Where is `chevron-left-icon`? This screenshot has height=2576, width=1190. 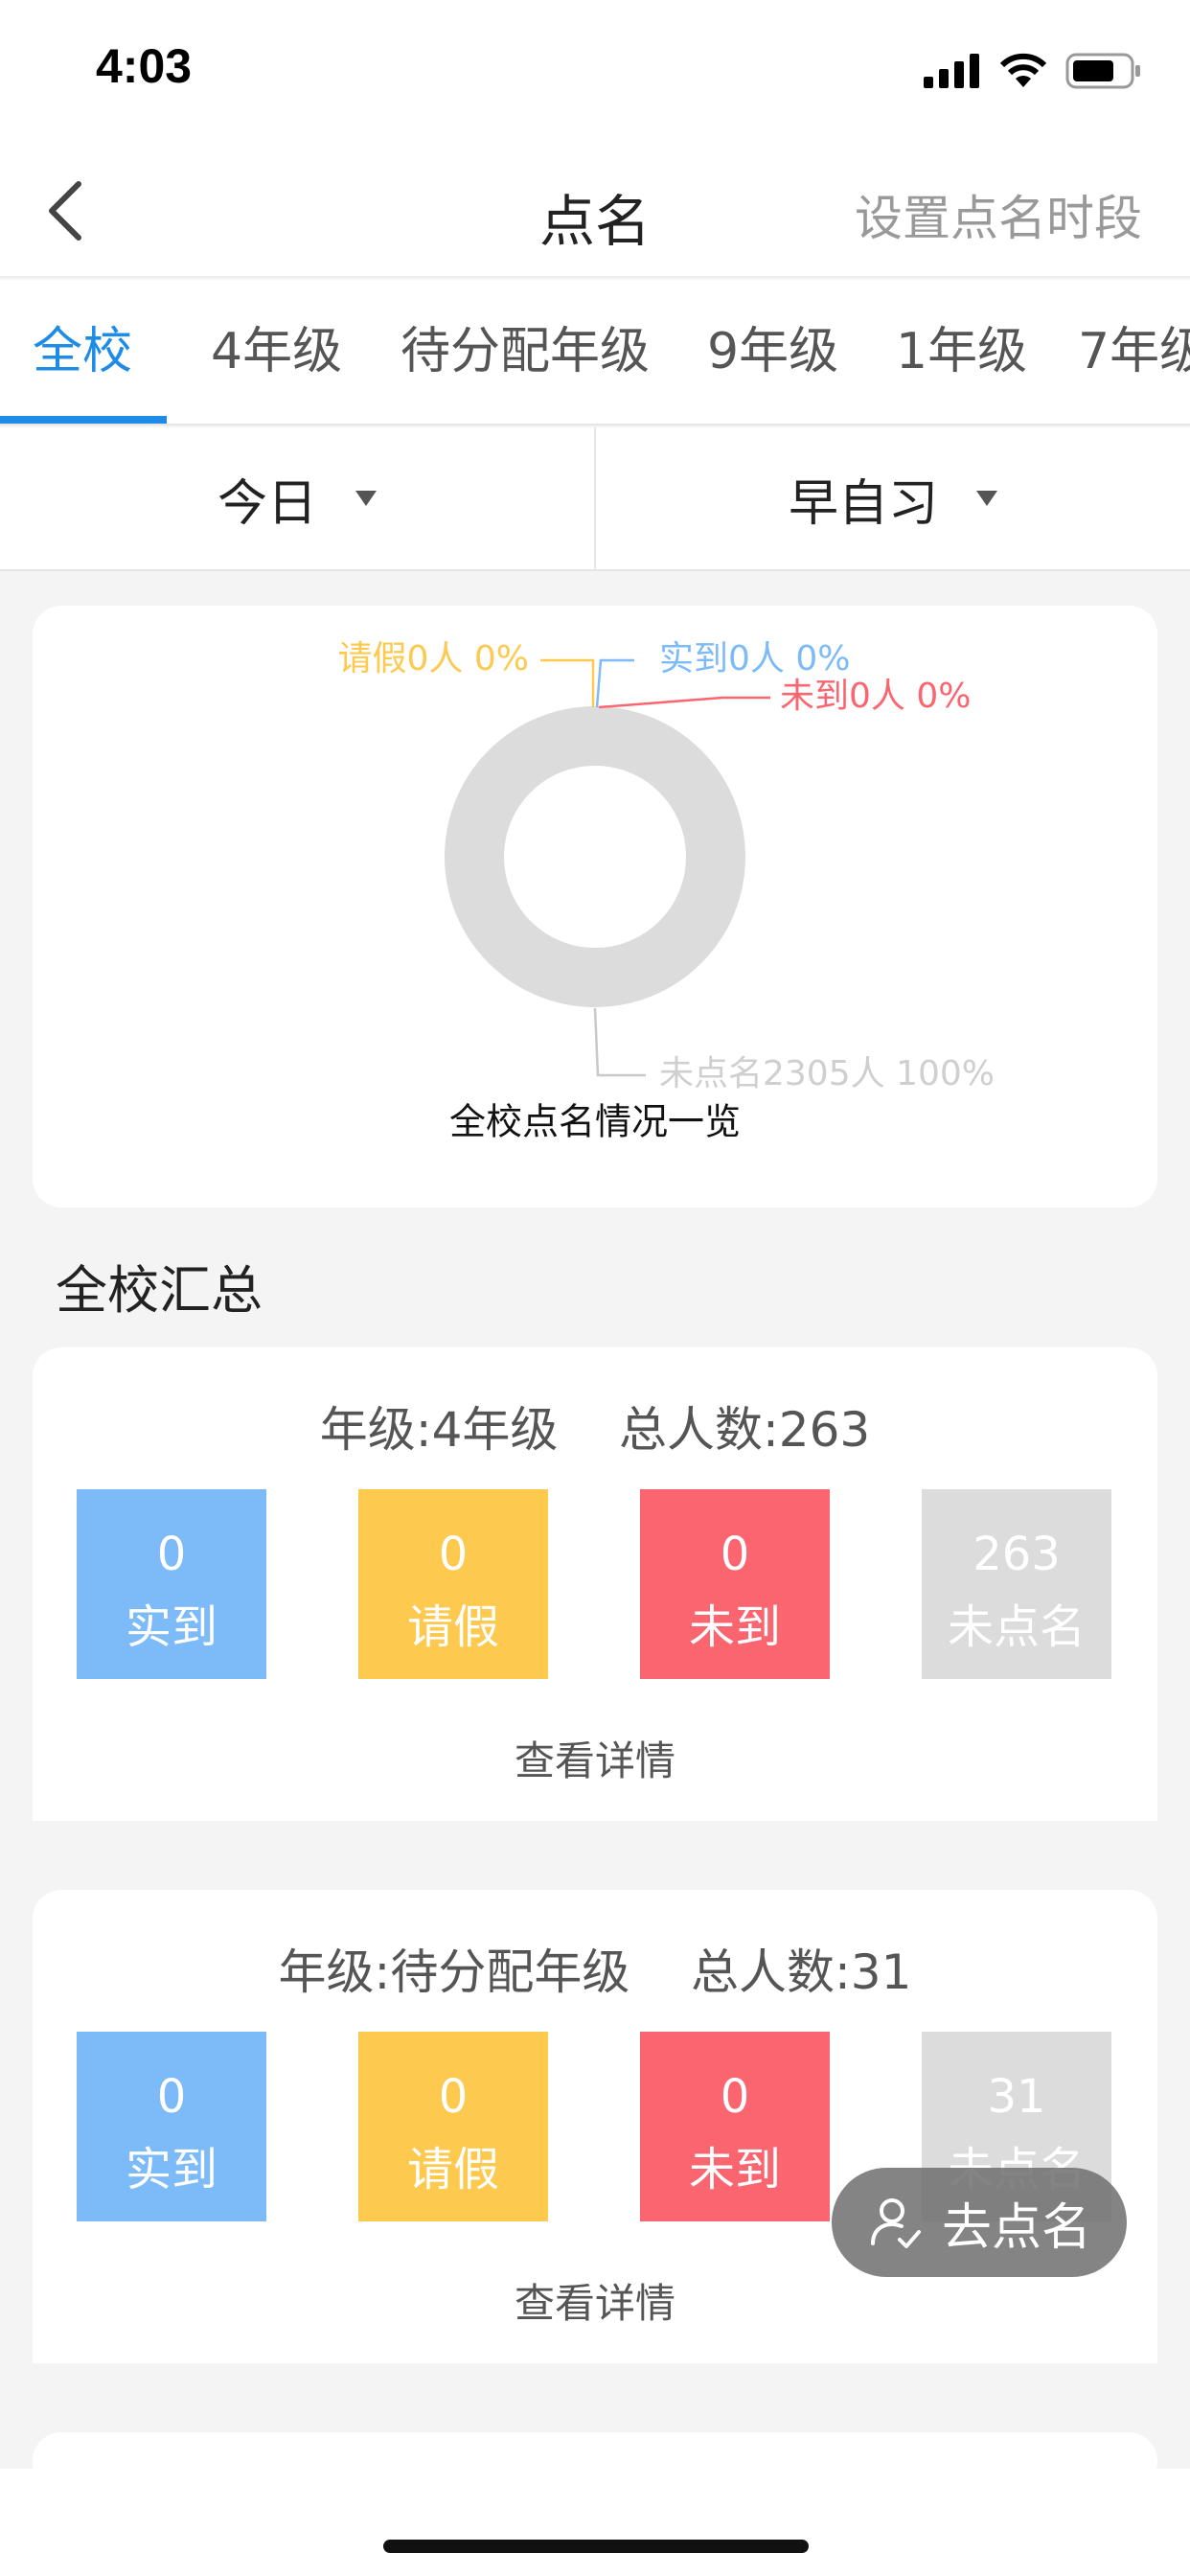
chevron-left-icon is located at coordinates (65, 211).